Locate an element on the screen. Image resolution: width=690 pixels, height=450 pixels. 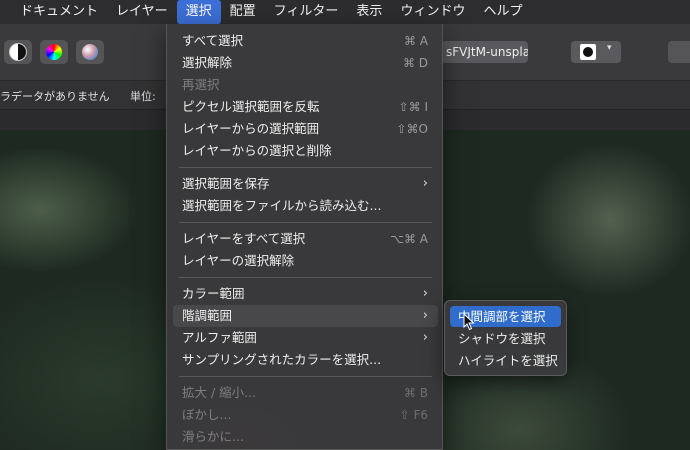
menu-item-label: レイヤーからの選択と削除 is located at coordinates (257, 150).